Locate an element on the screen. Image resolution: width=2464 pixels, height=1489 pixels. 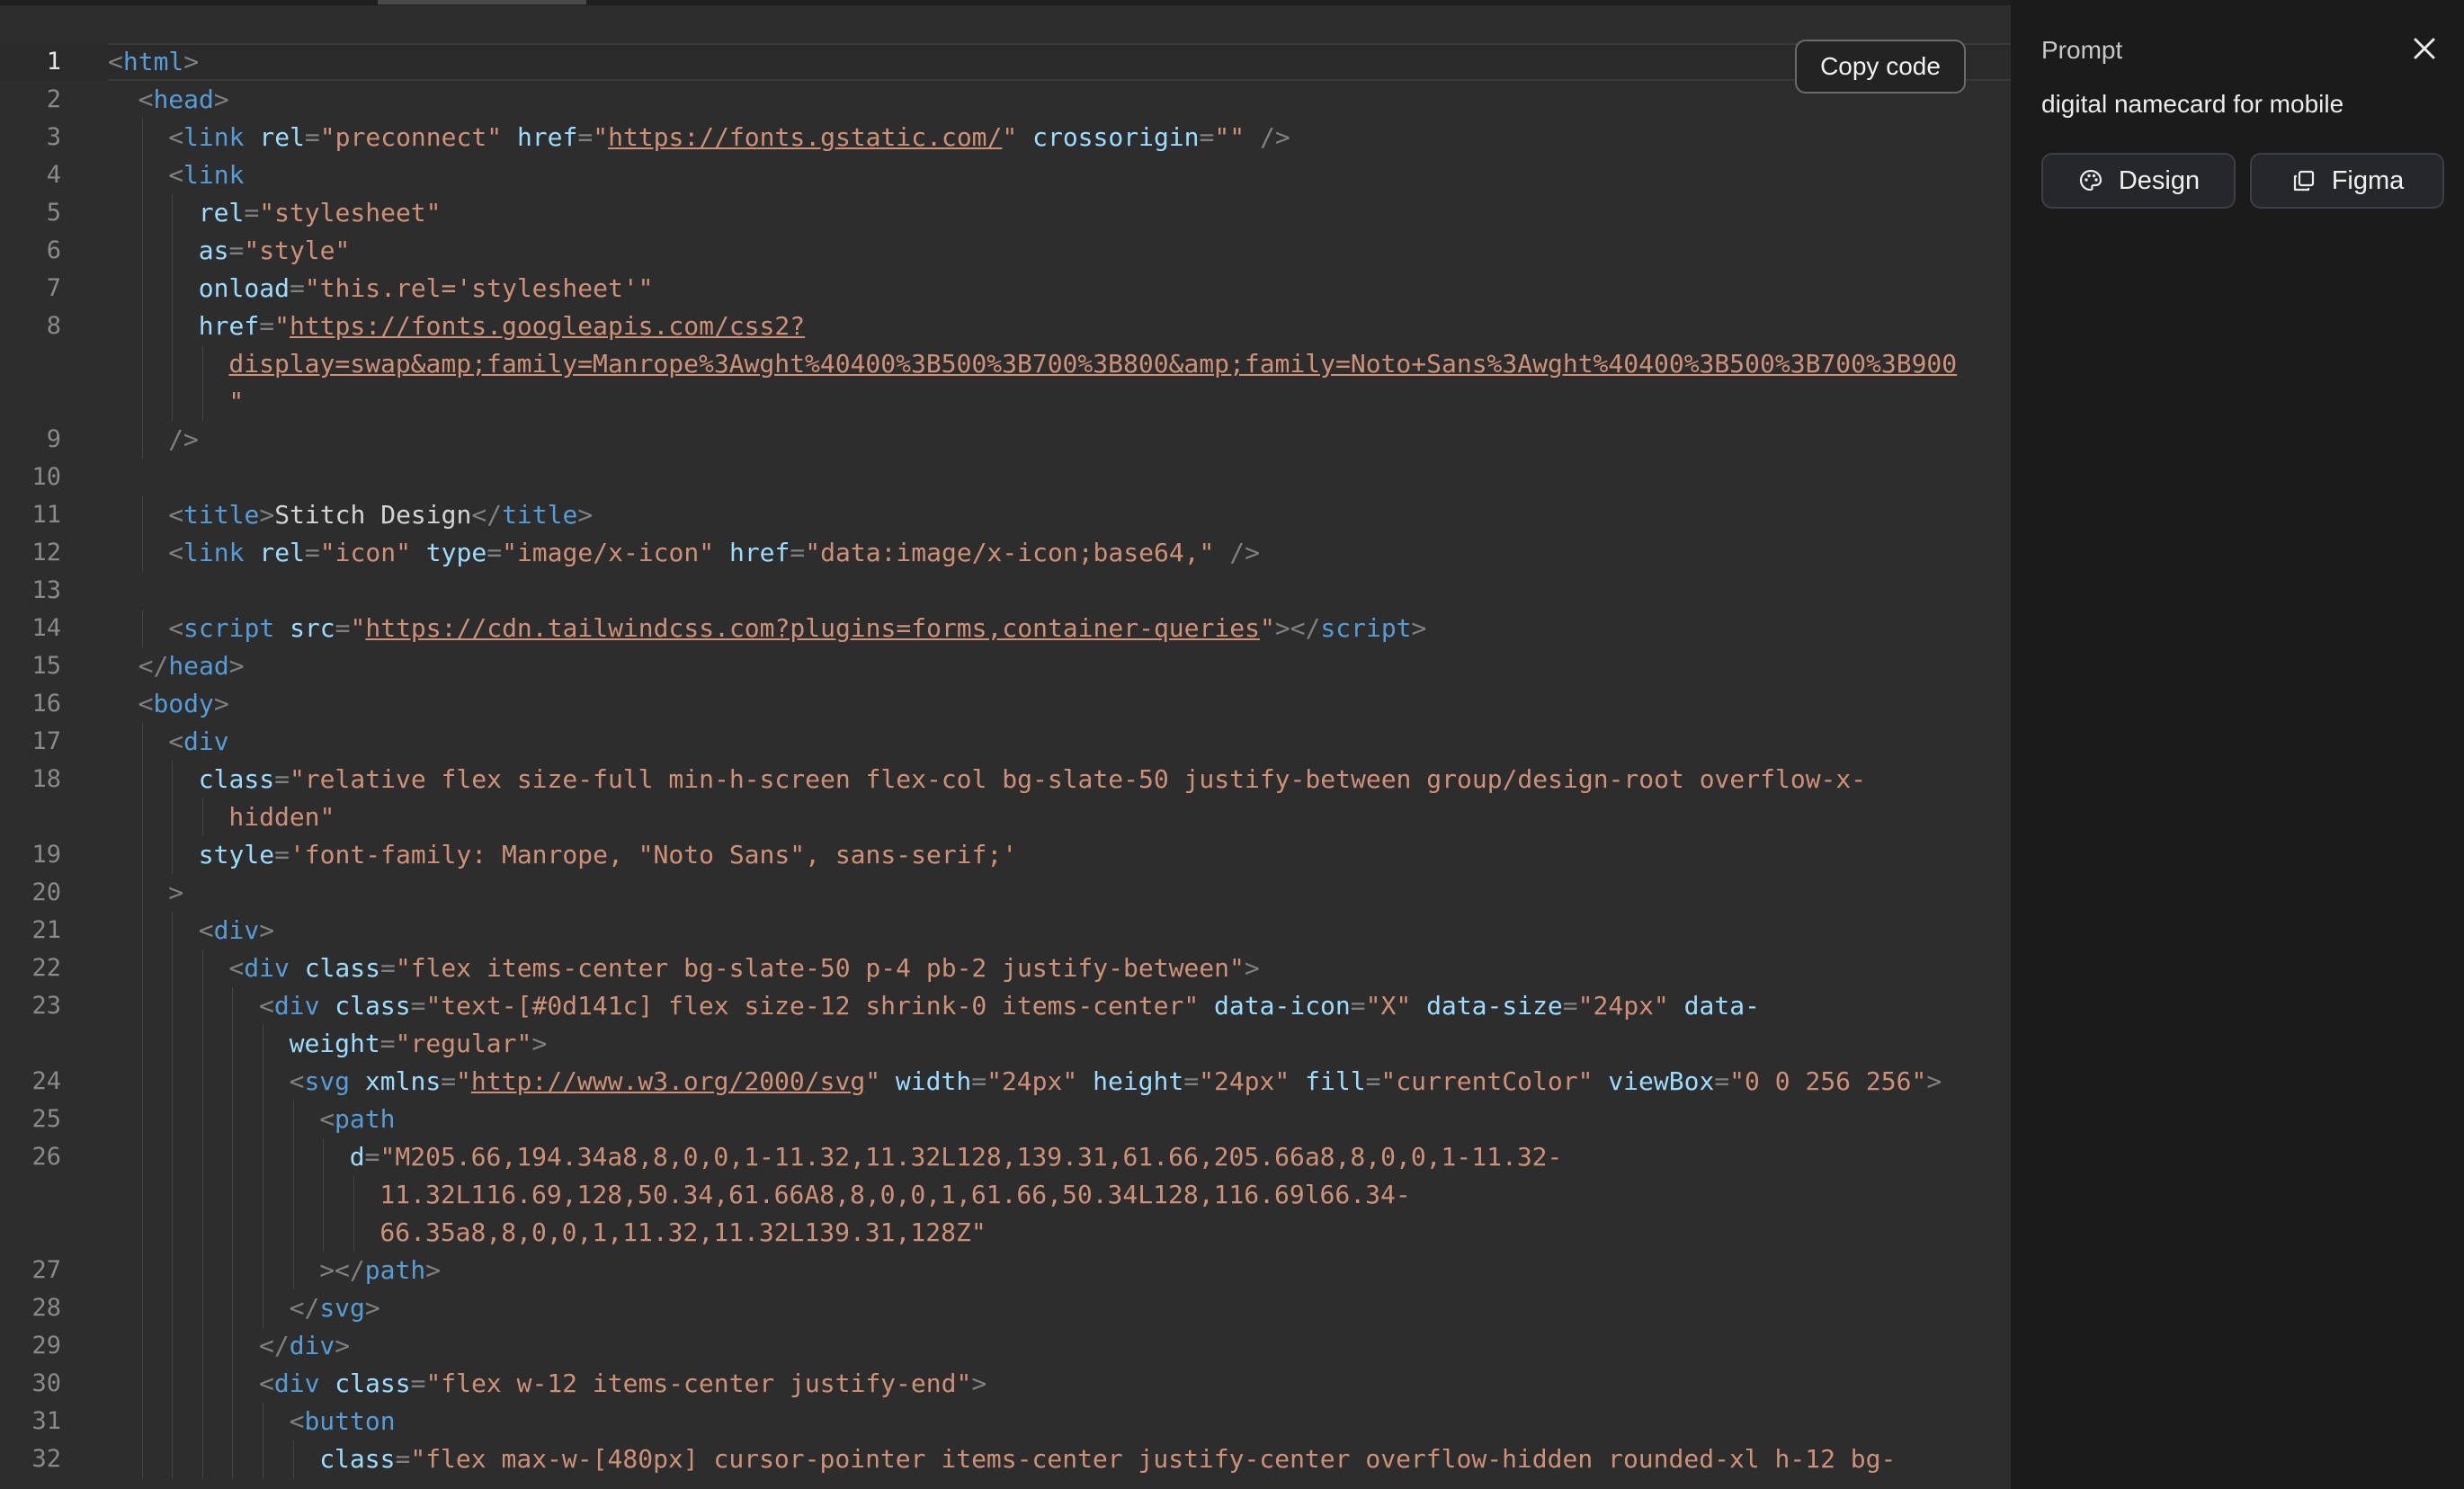
line-number: 9 is located at coordinates (53, 439).